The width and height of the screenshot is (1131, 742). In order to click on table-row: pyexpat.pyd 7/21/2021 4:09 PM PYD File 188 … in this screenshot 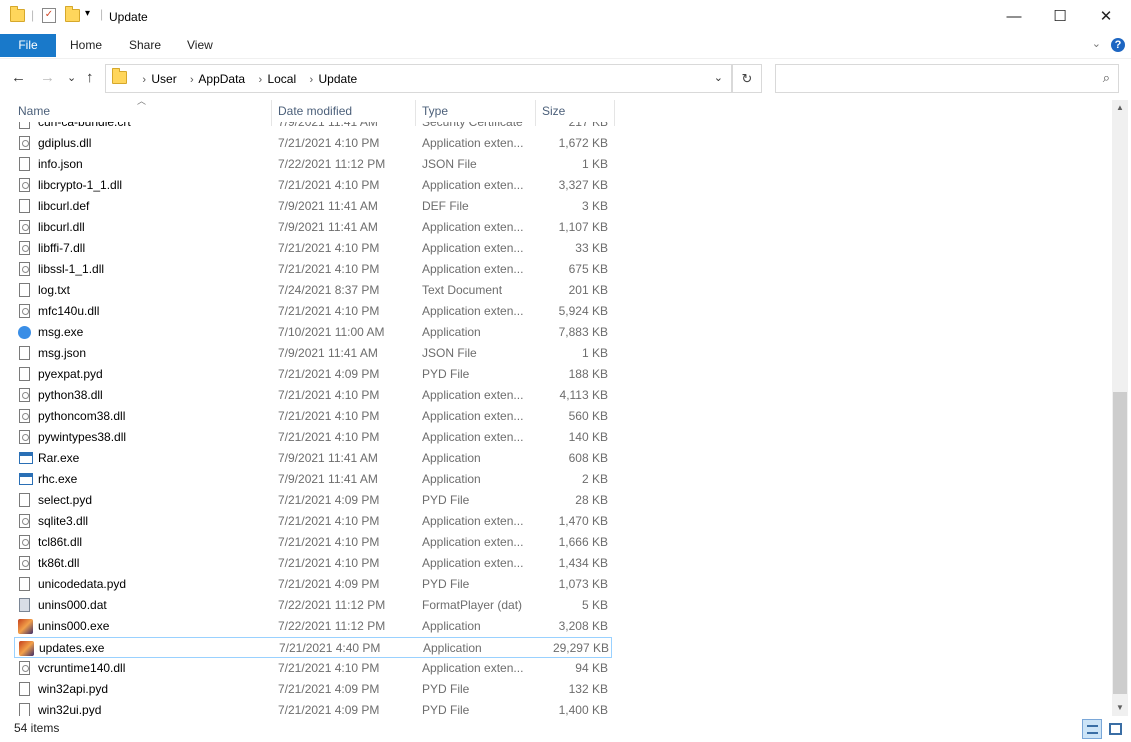, I will do `click(313, 374)`.